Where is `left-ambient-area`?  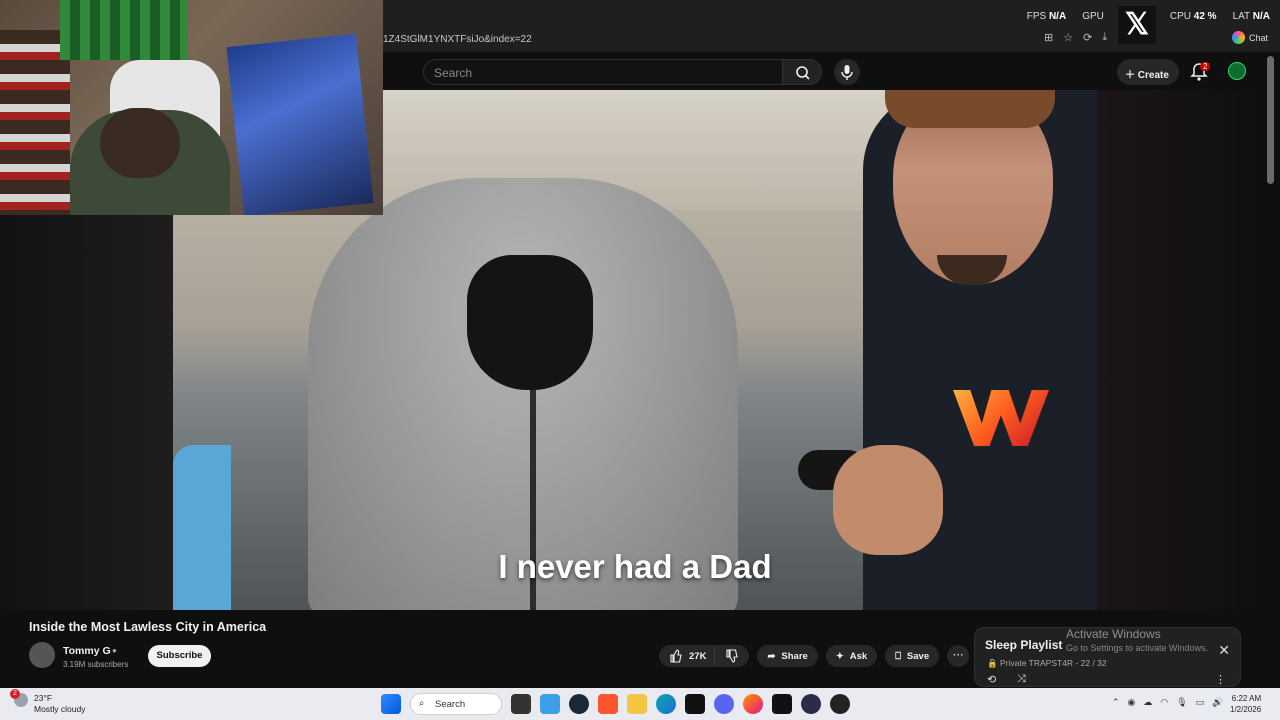
left-ambient-area is located at coordinates (86, 412).